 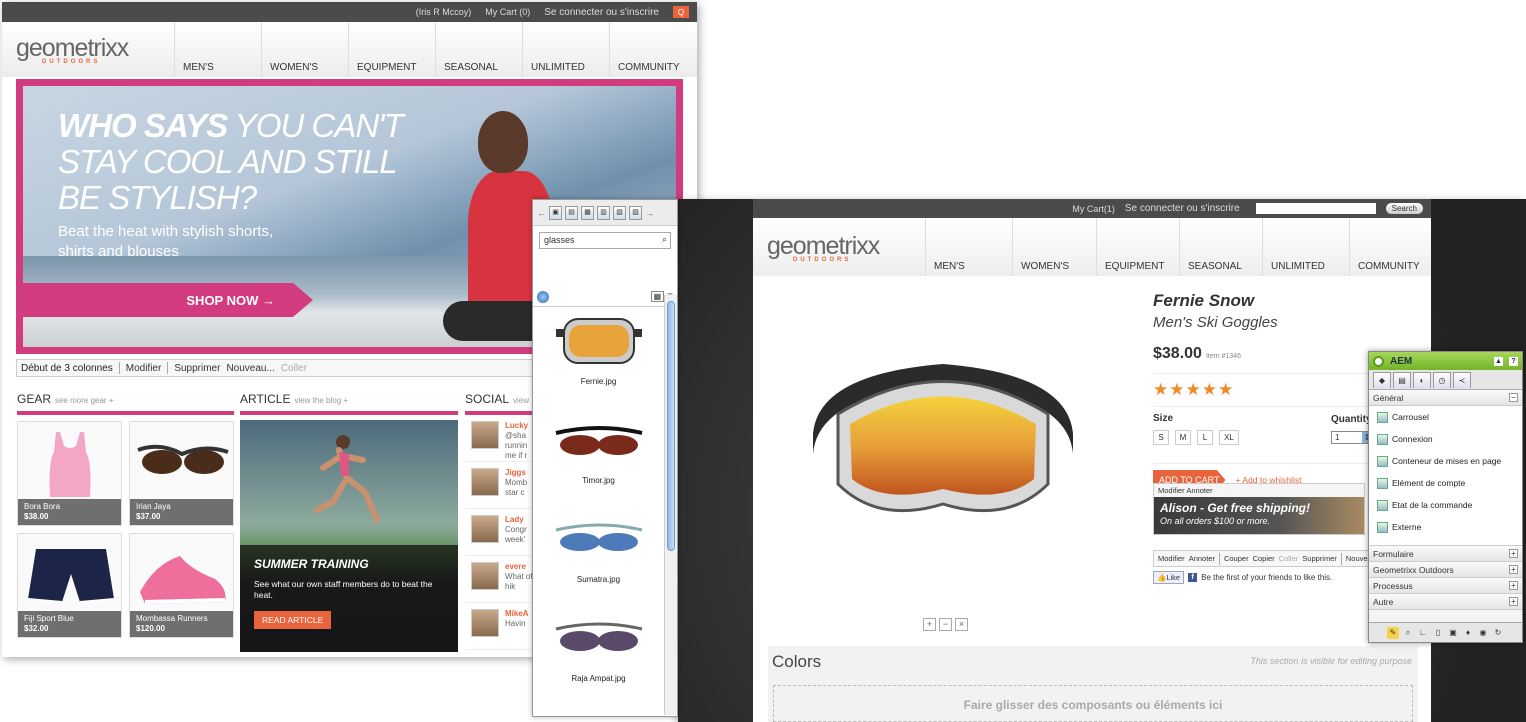 What do you see at coordinates (1315, 208) in the screenshot?
I see `search-input` at bounding box center [1315, 208].